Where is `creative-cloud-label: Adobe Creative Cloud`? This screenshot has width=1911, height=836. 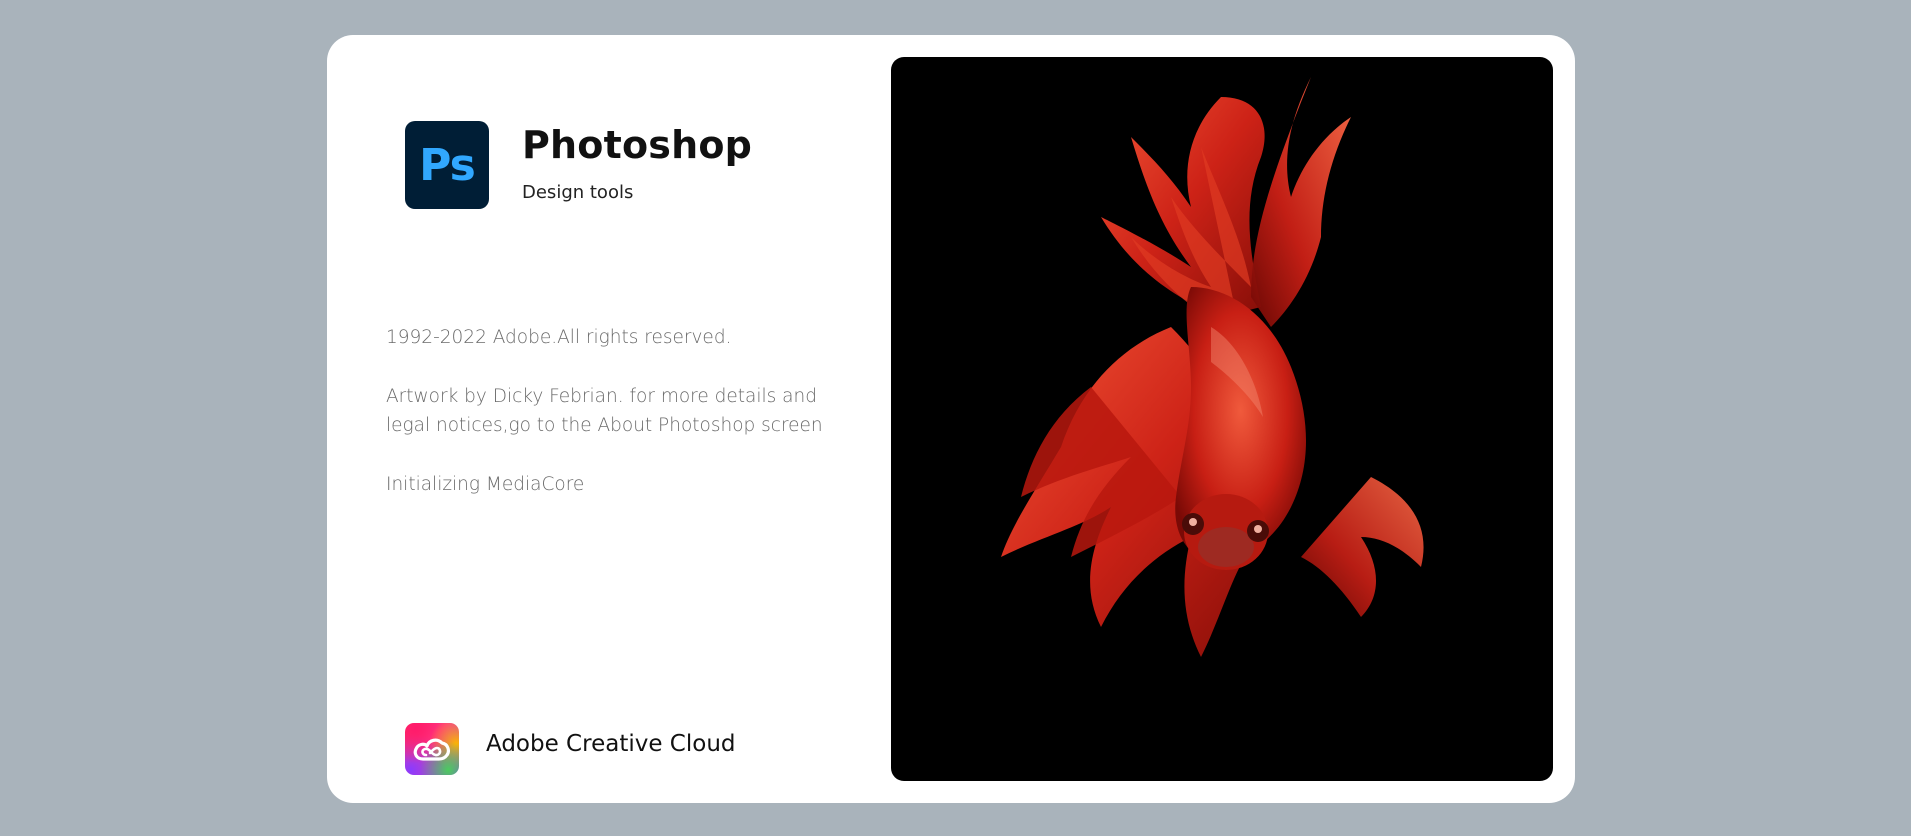 creative-cloud-label: Adobe Creative Cloud is located at coordinates (611, 744).